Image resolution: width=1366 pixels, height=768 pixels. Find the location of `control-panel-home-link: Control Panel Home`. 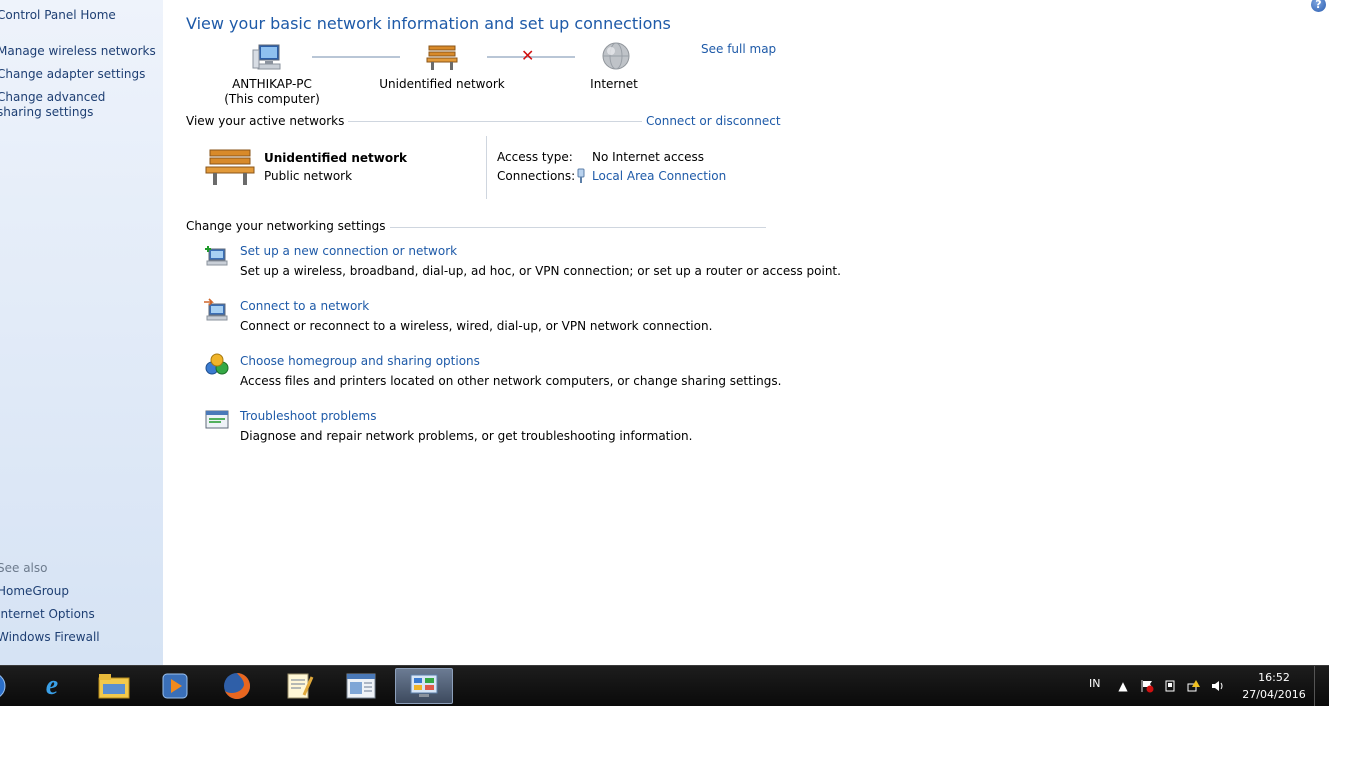

control-panel-home-link: Control Panel Home is located at coordinates (58, 15).